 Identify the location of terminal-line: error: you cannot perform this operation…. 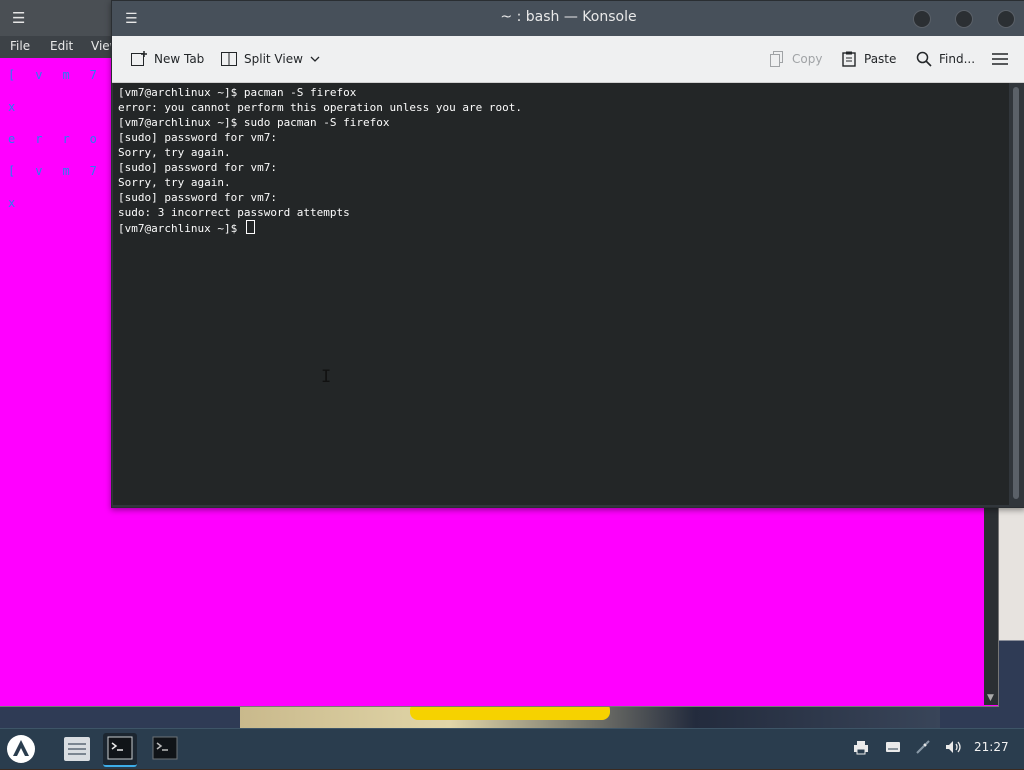
(320, 107).